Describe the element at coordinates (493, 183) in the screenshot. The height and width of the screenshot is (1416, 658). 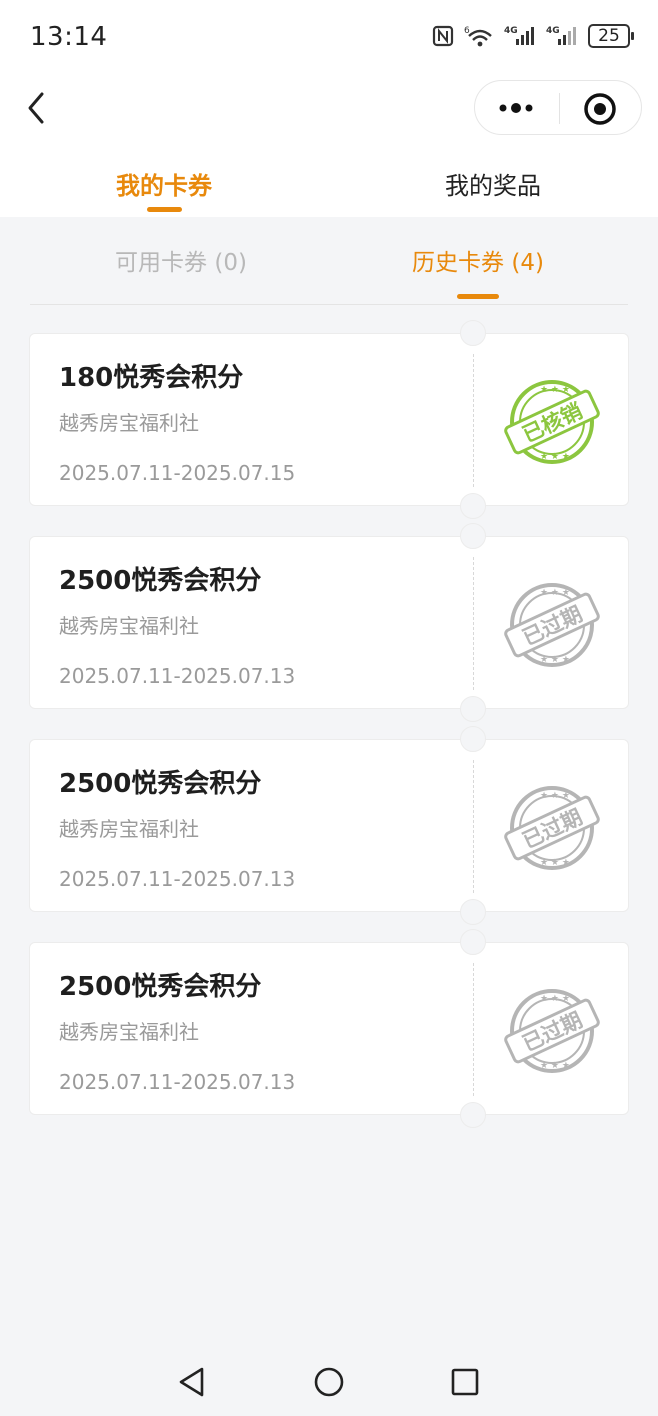
I see `tab-my-prizes: 我的奖品` at that location.